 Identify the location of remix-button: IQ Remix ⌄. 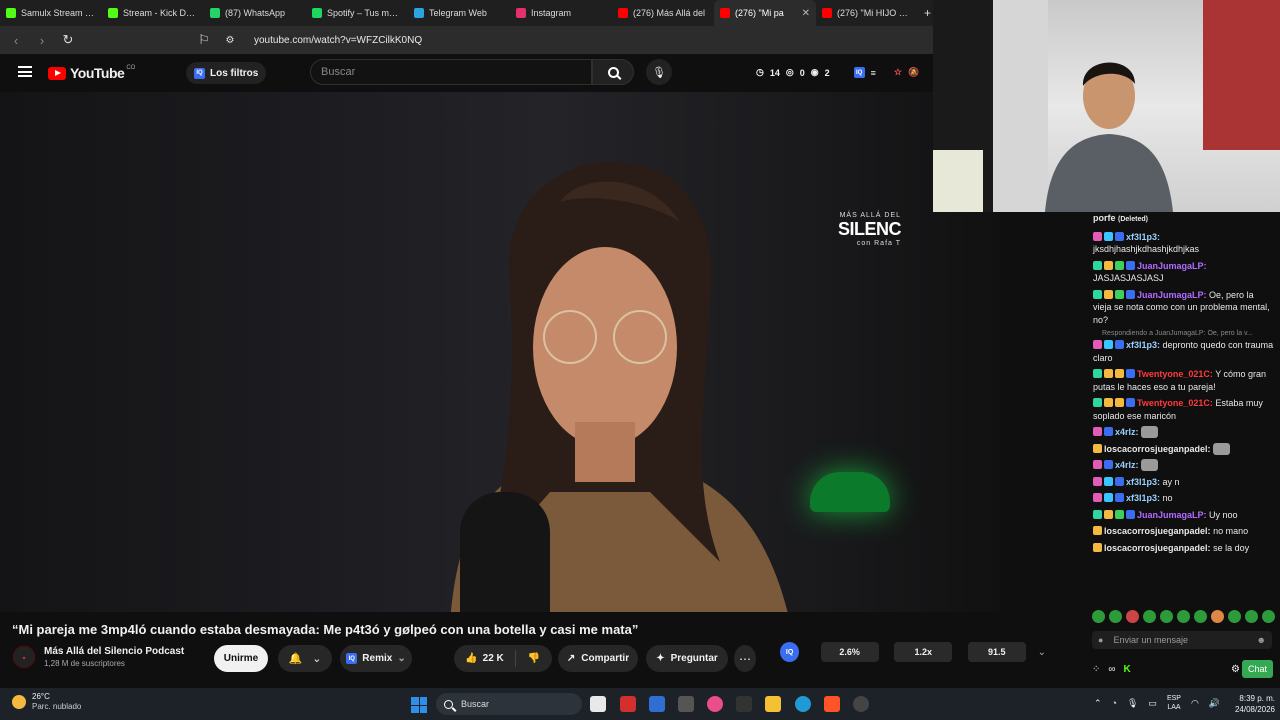
(376, 658).